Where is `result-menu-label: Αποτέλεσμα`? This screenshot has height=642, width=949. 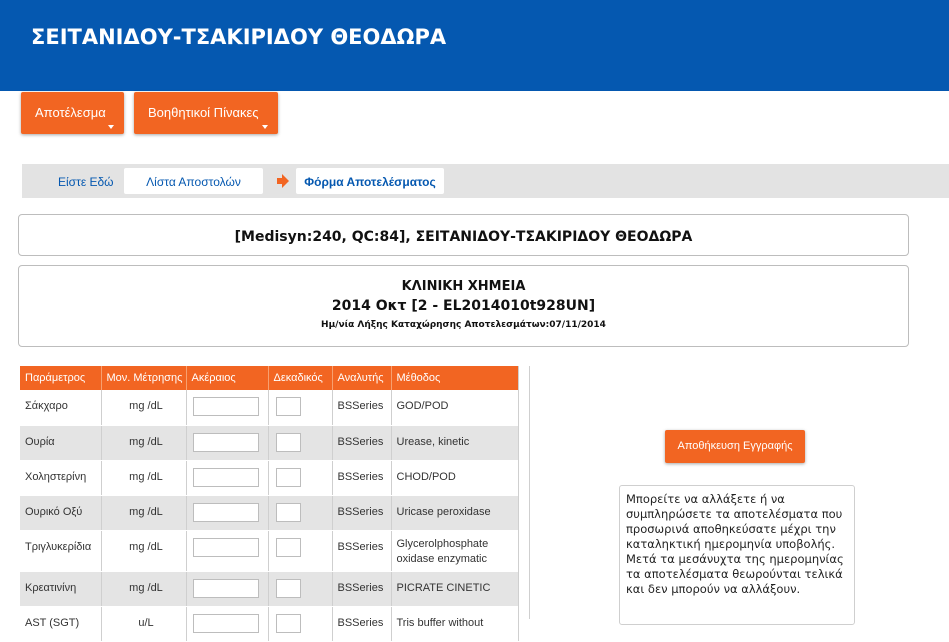
result-menu-label: Αποτέλεσμα is located at coordinates (70, 112).